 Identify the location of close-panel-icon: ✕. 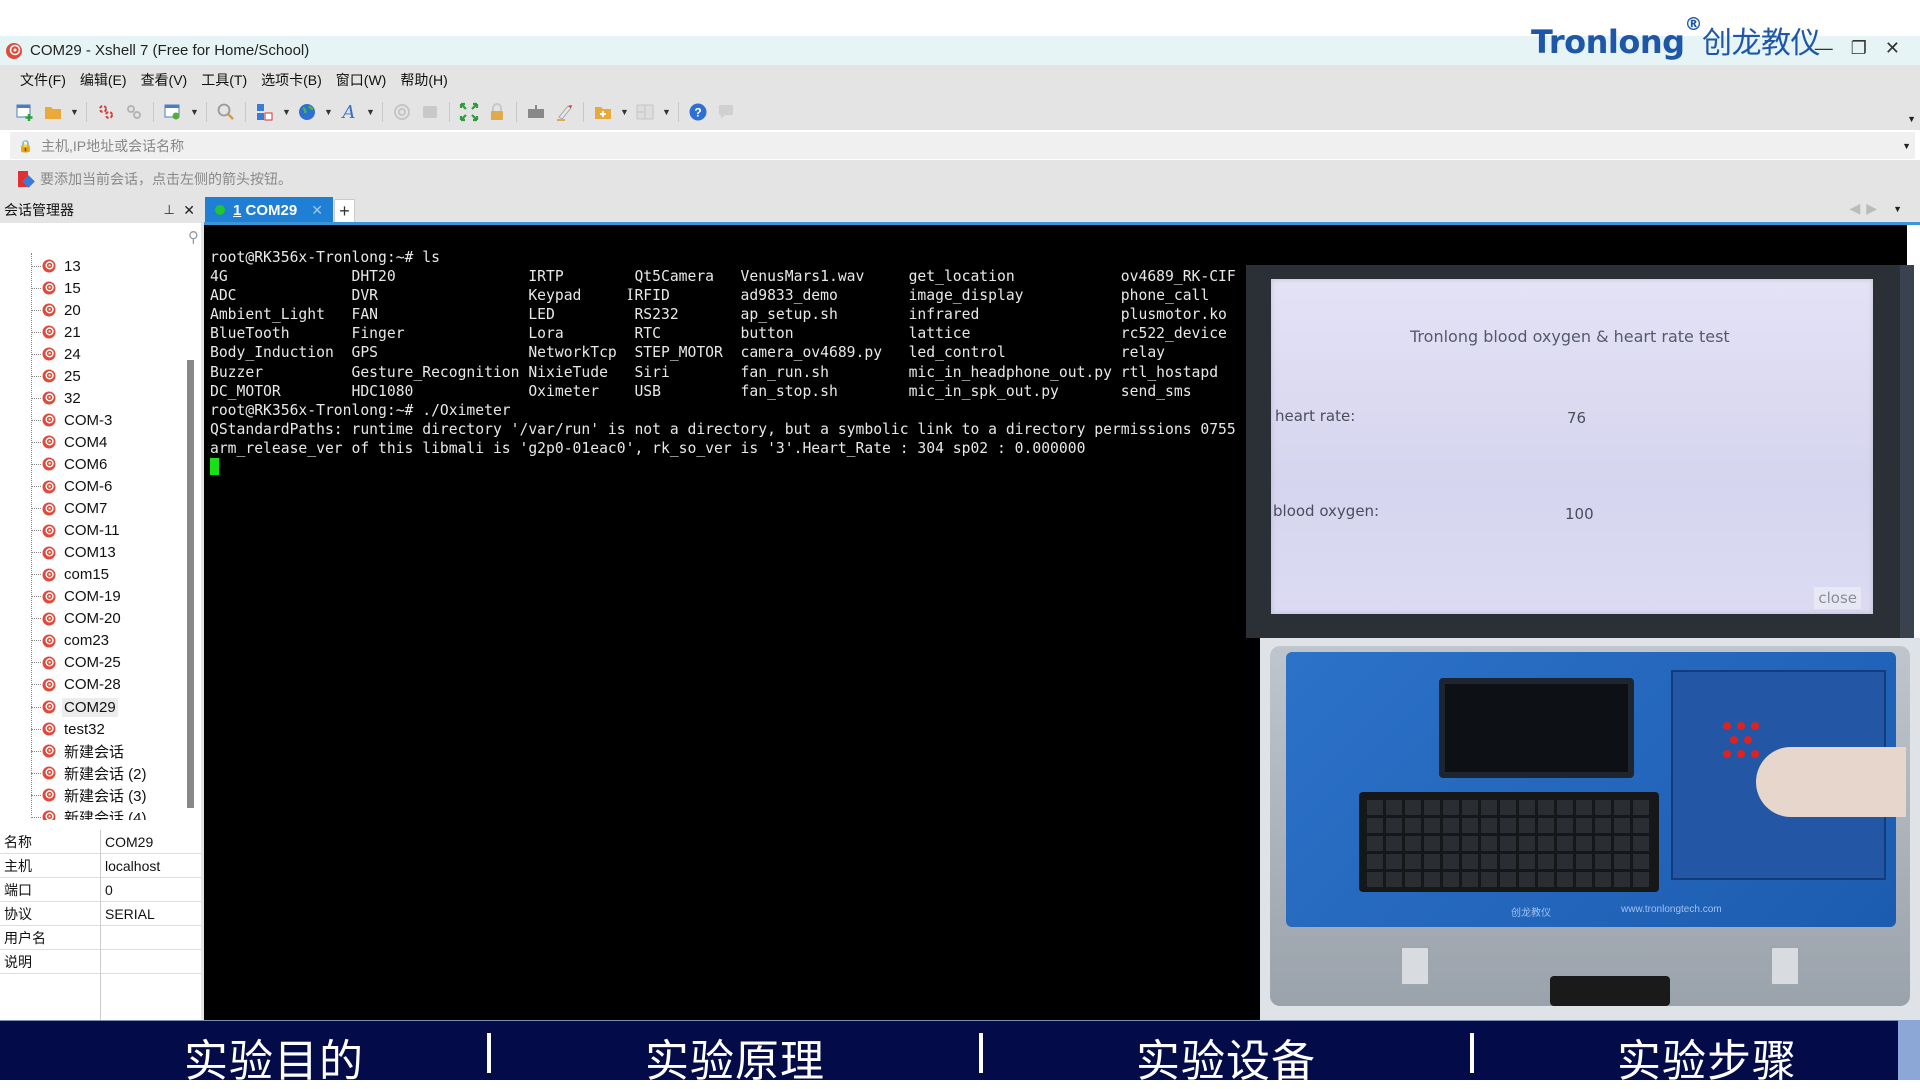
(189, 210).